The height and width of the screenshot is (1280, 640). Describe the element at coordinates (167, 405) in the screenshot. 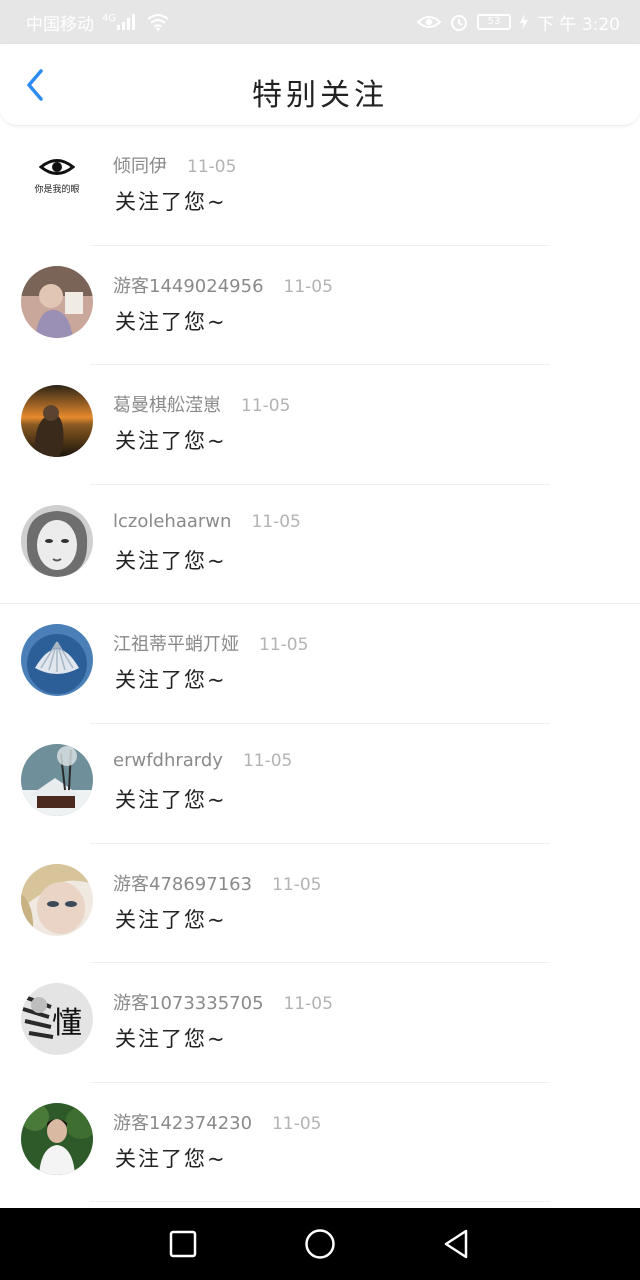

I see `user-name: 葛曼棋舩滢崽` at that location.